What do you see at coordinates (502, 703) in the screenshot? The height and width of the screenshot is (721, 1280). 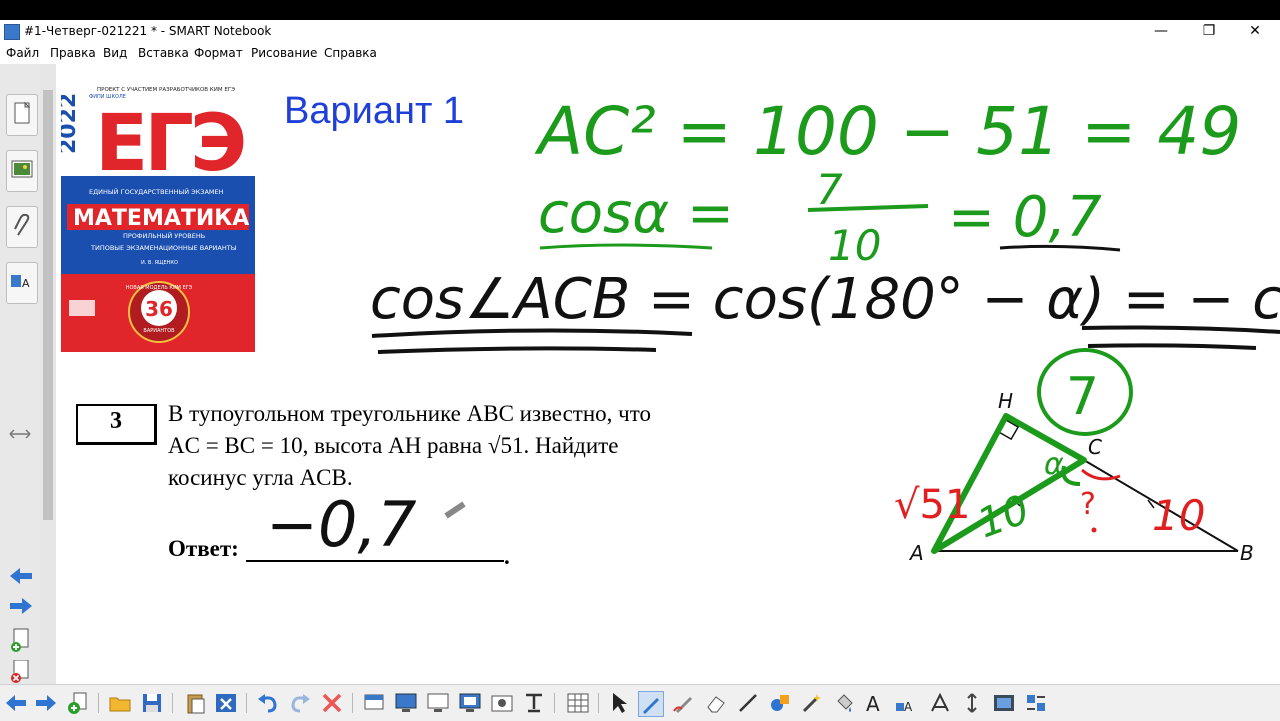 I see `screen-capture-icon` at bounding box center [502, 703].